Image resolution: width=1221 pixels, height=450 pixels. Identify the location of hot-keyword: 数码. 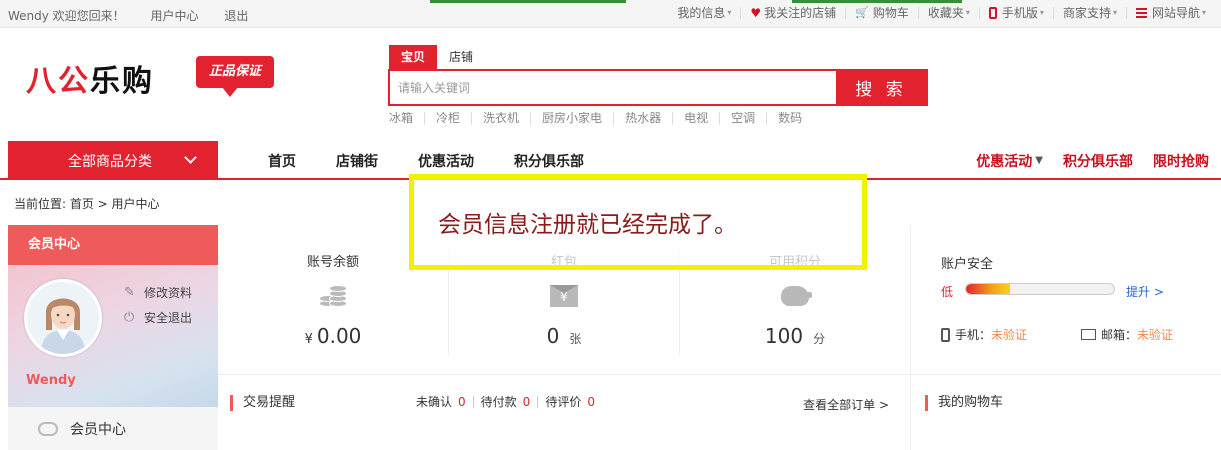
(789, 118).